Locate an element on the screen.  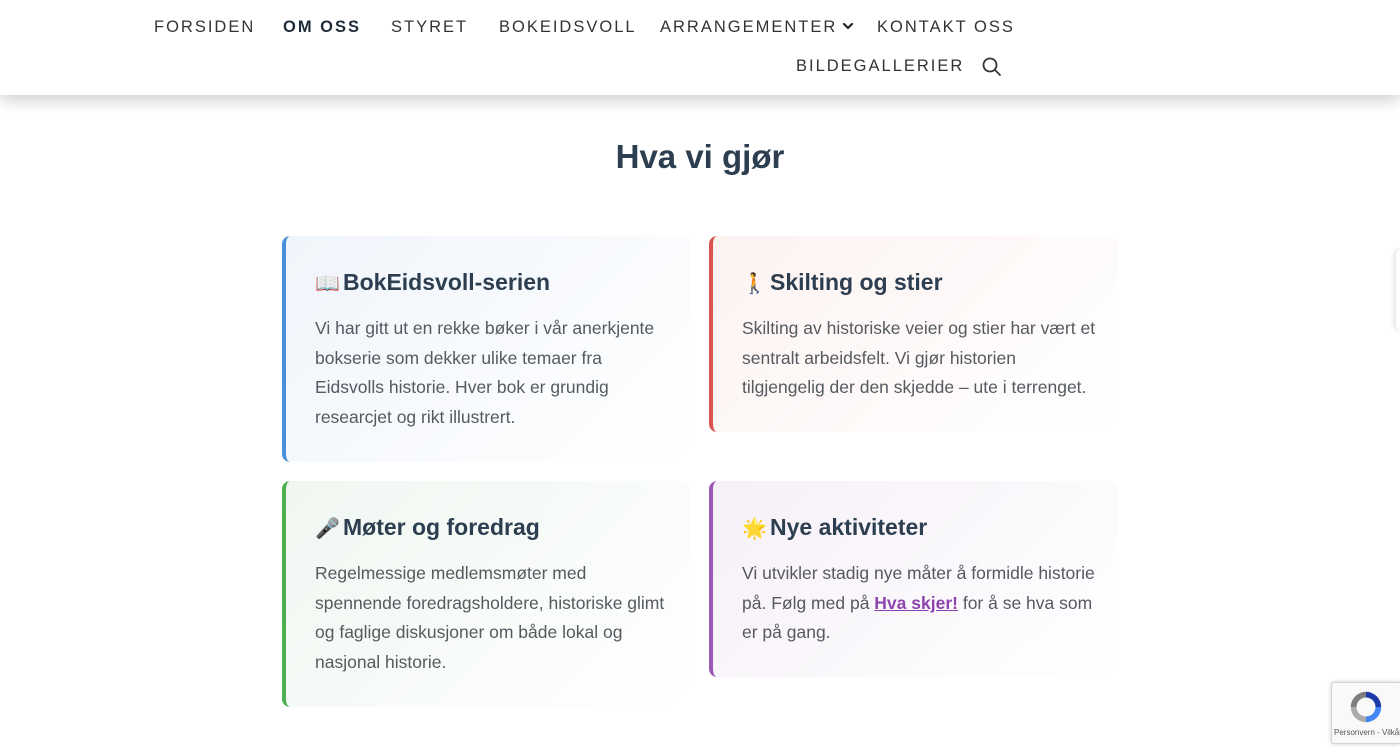
card-title: 📖 BokEidsvoll-serien is located at coordinates (432, 282).